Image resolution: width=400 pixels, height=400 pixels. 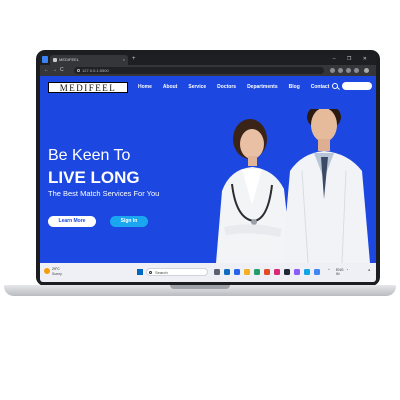 I want to click on weather-description: Sunny, so click(x=57, y=274).